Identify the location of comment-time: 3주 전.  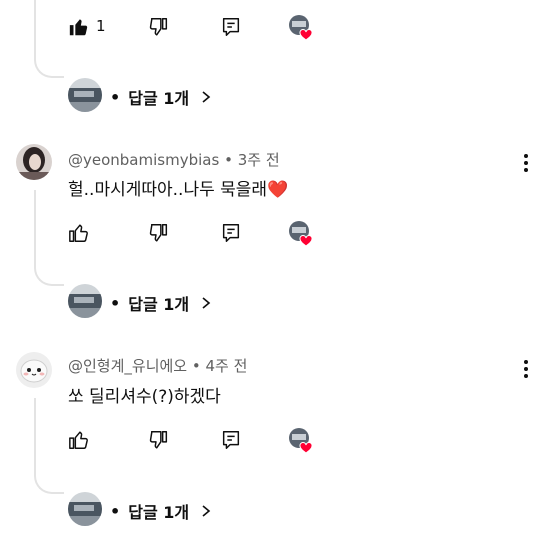
(258, 160).